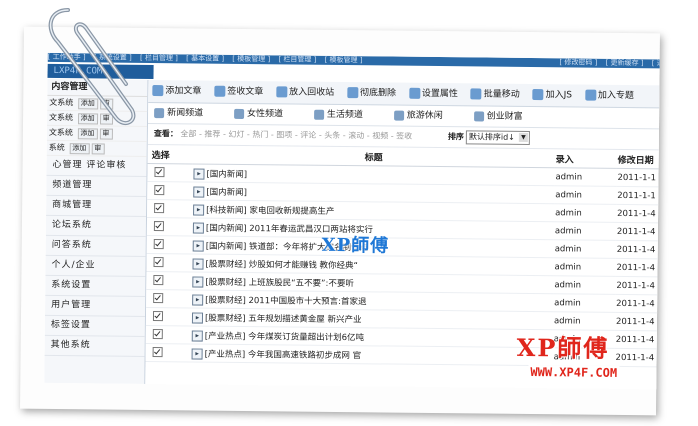 This screenshot has width=698, height=426. I want to click on change-password-link: [ 修改密码 ], so click(578, 62).